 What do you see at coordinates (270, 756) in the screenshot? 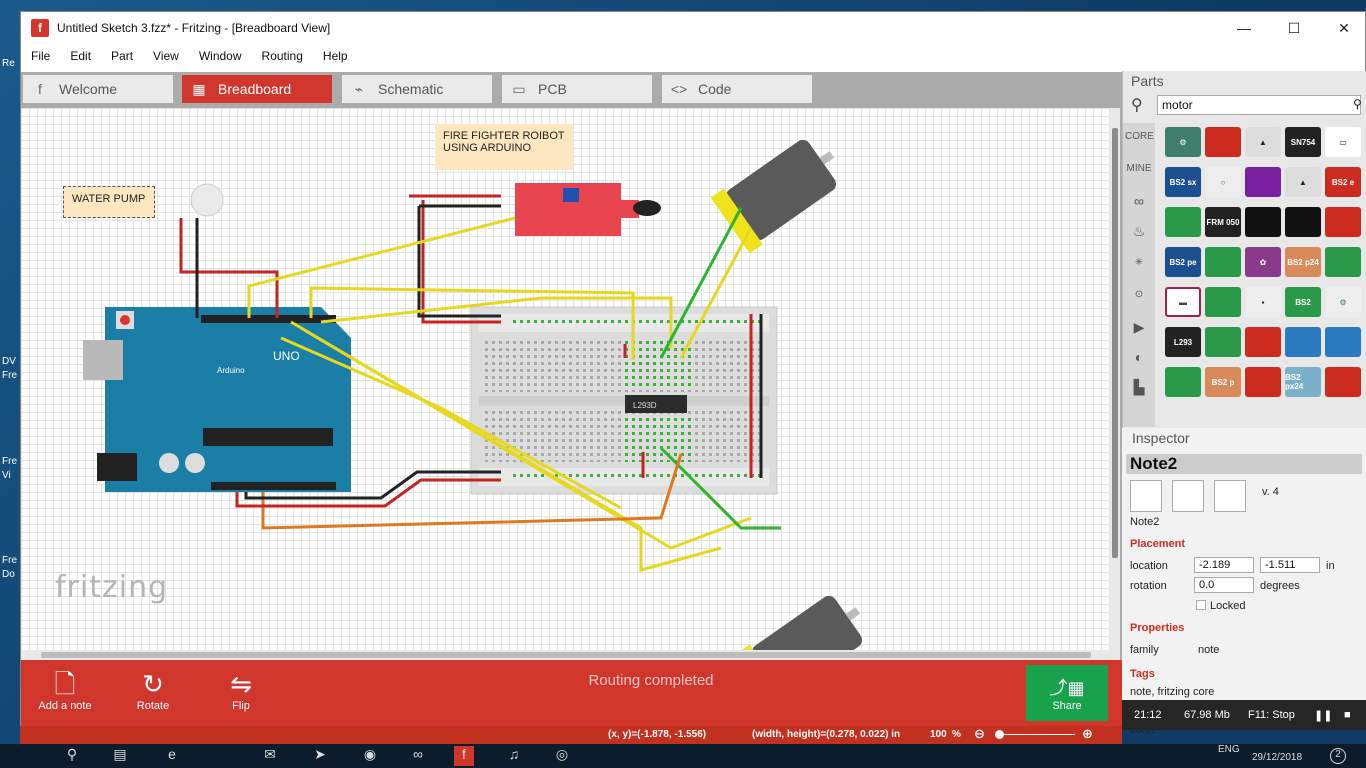
I see `mail-icon: ✉` at bounding box center [270, 756].